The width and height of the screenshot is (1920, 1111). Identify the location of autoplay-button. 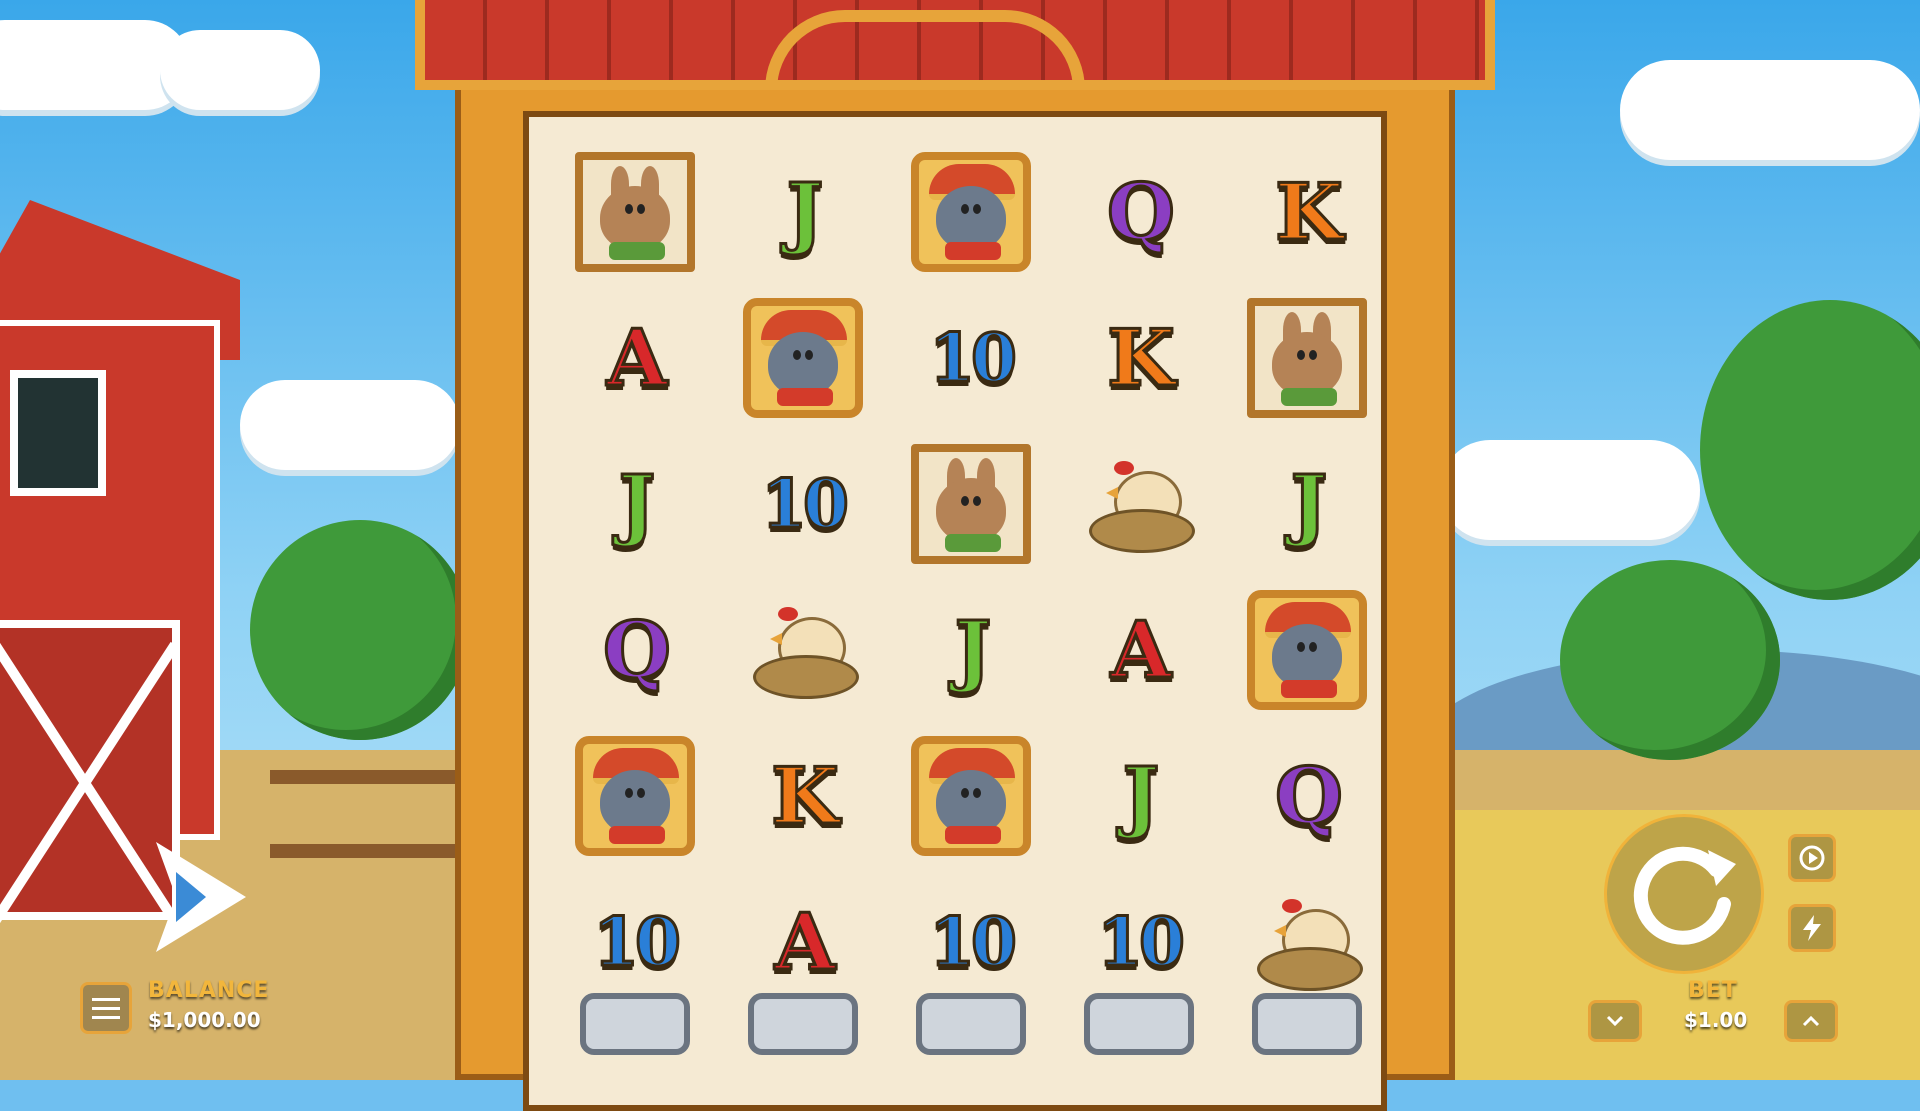
(1812, 858).